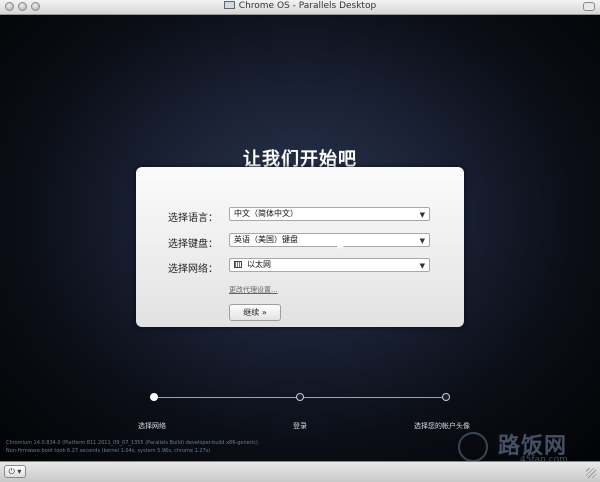 The image size is (600, 482). What do you see at coordinates (193, 244) in the screenshot?
I see `keyboard-label: 选择键盘：` at bounding box center [193, 244].